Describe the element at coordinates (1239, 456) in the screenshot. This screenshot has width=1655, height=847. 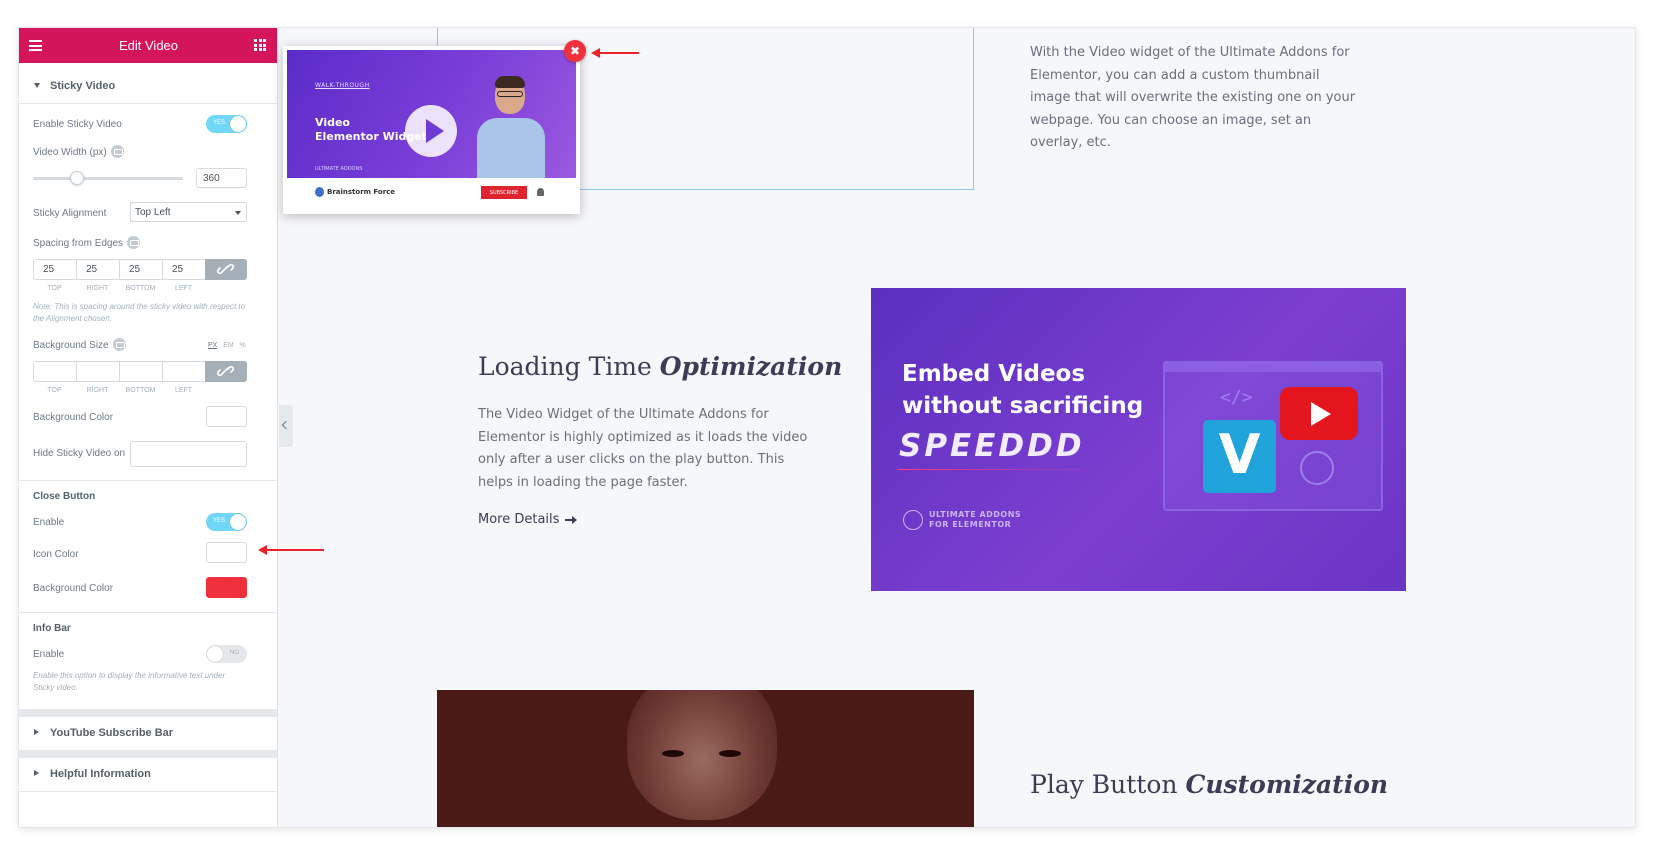
I see `vimeo-icon: V` at that location.